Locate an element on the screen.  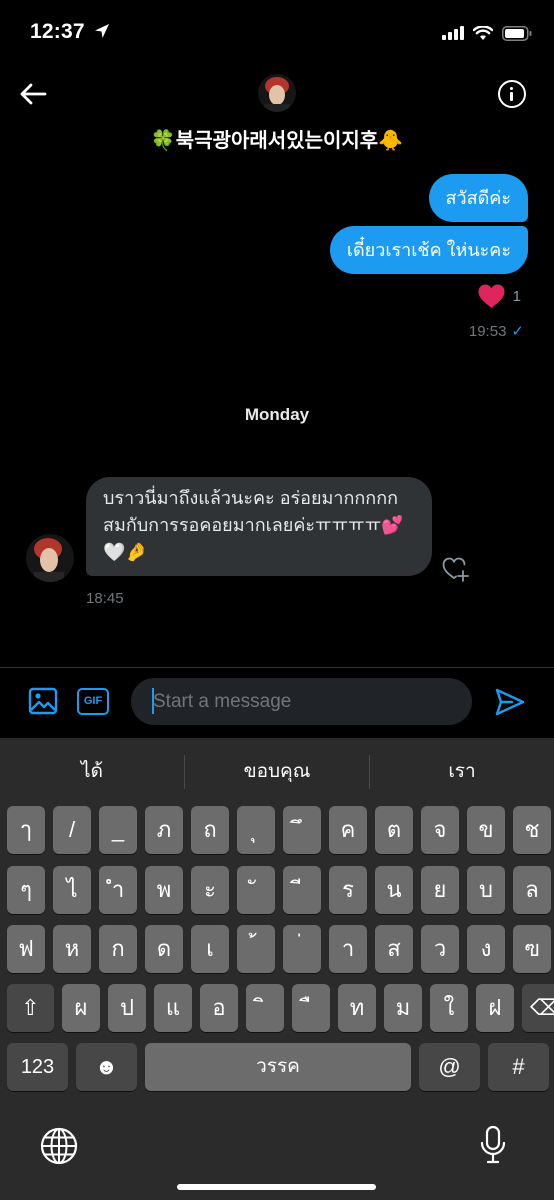
suggestion-1: ได้ is located at coordinates (92, 772).